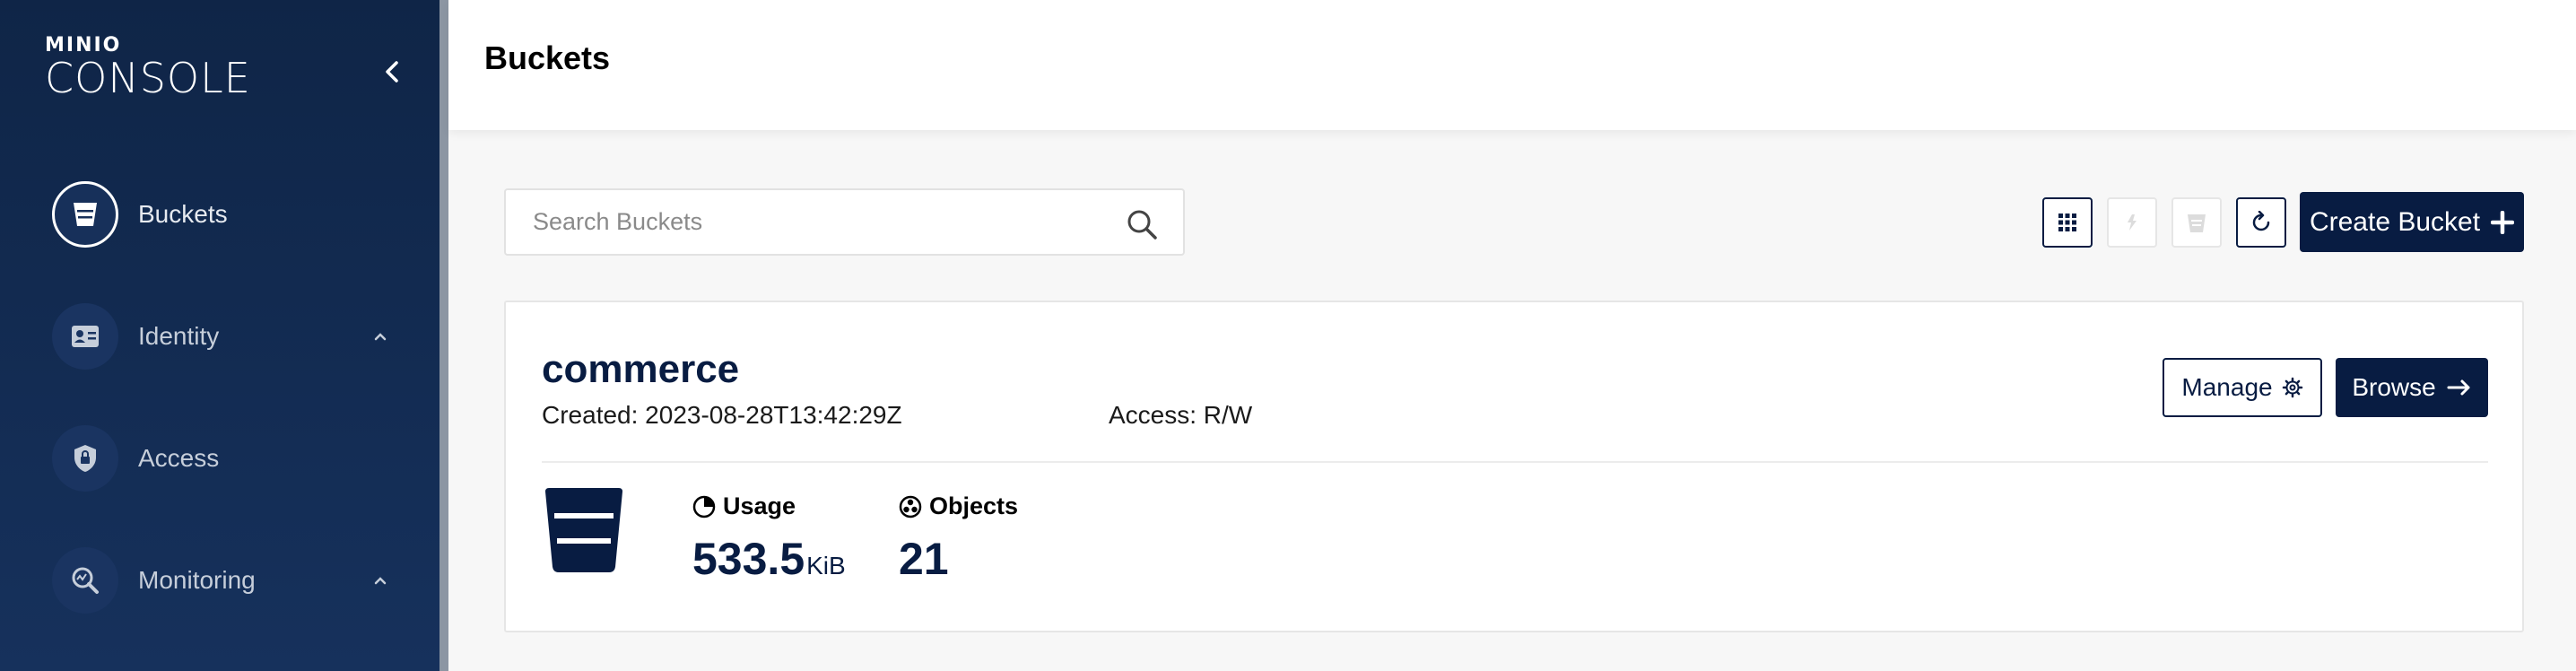  What do you see at coordinates (443, 335) in the screenshot?
I see `sidebar-resize-handle` at bounding box center [443, 335].